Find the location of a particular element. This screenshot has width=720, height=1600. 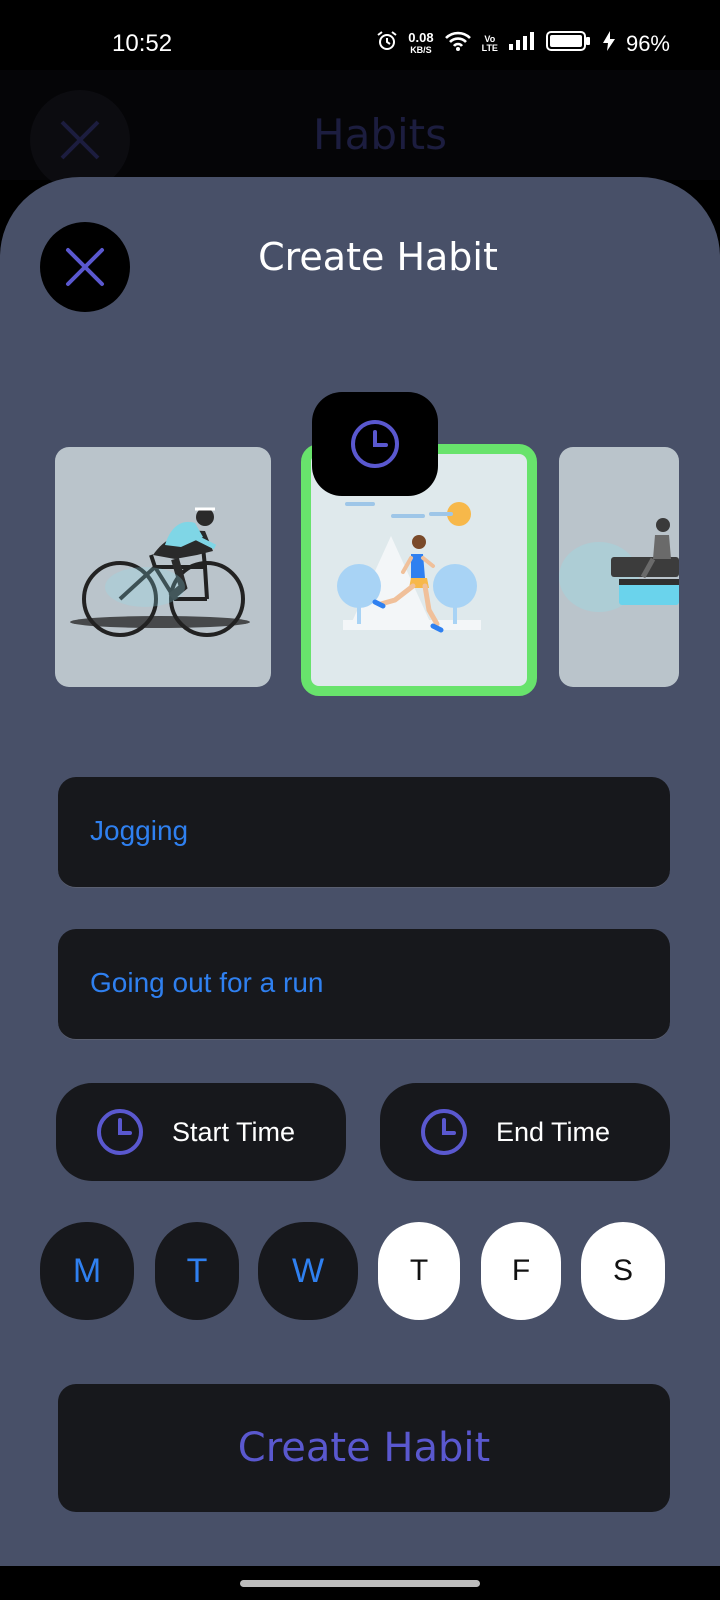

start-time-label: Start Time is located at coordinates (234, 1131).